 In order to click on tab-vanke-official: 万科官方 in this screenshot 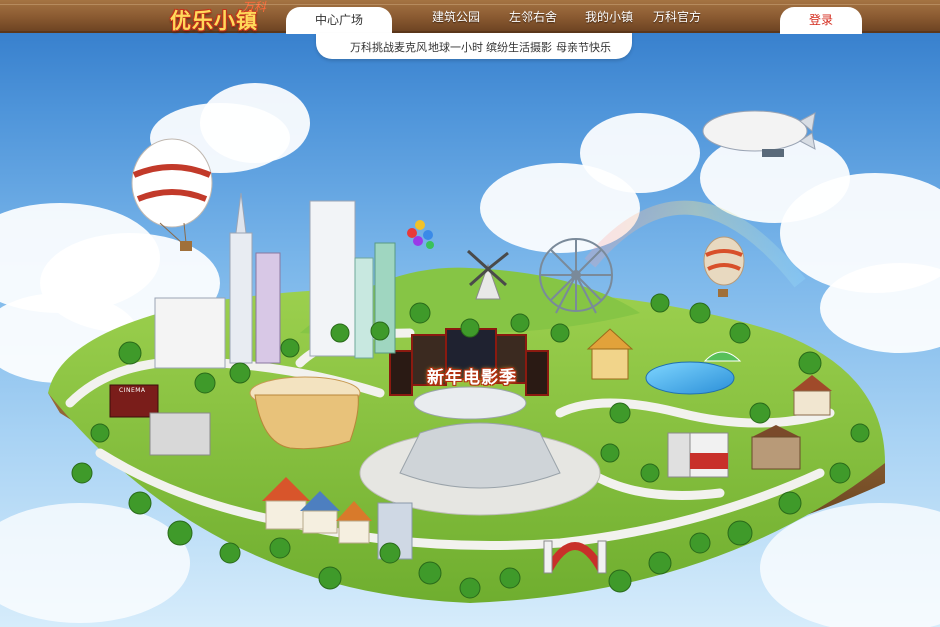, I will do `click(677, 20)`.